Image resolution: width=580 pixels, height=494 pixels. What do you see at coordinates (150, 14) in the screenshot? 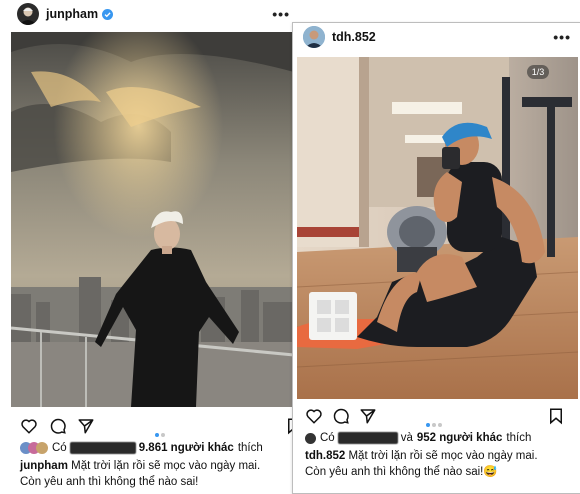
I see `post-header: junpham •••` at bounding box center [150, 14].